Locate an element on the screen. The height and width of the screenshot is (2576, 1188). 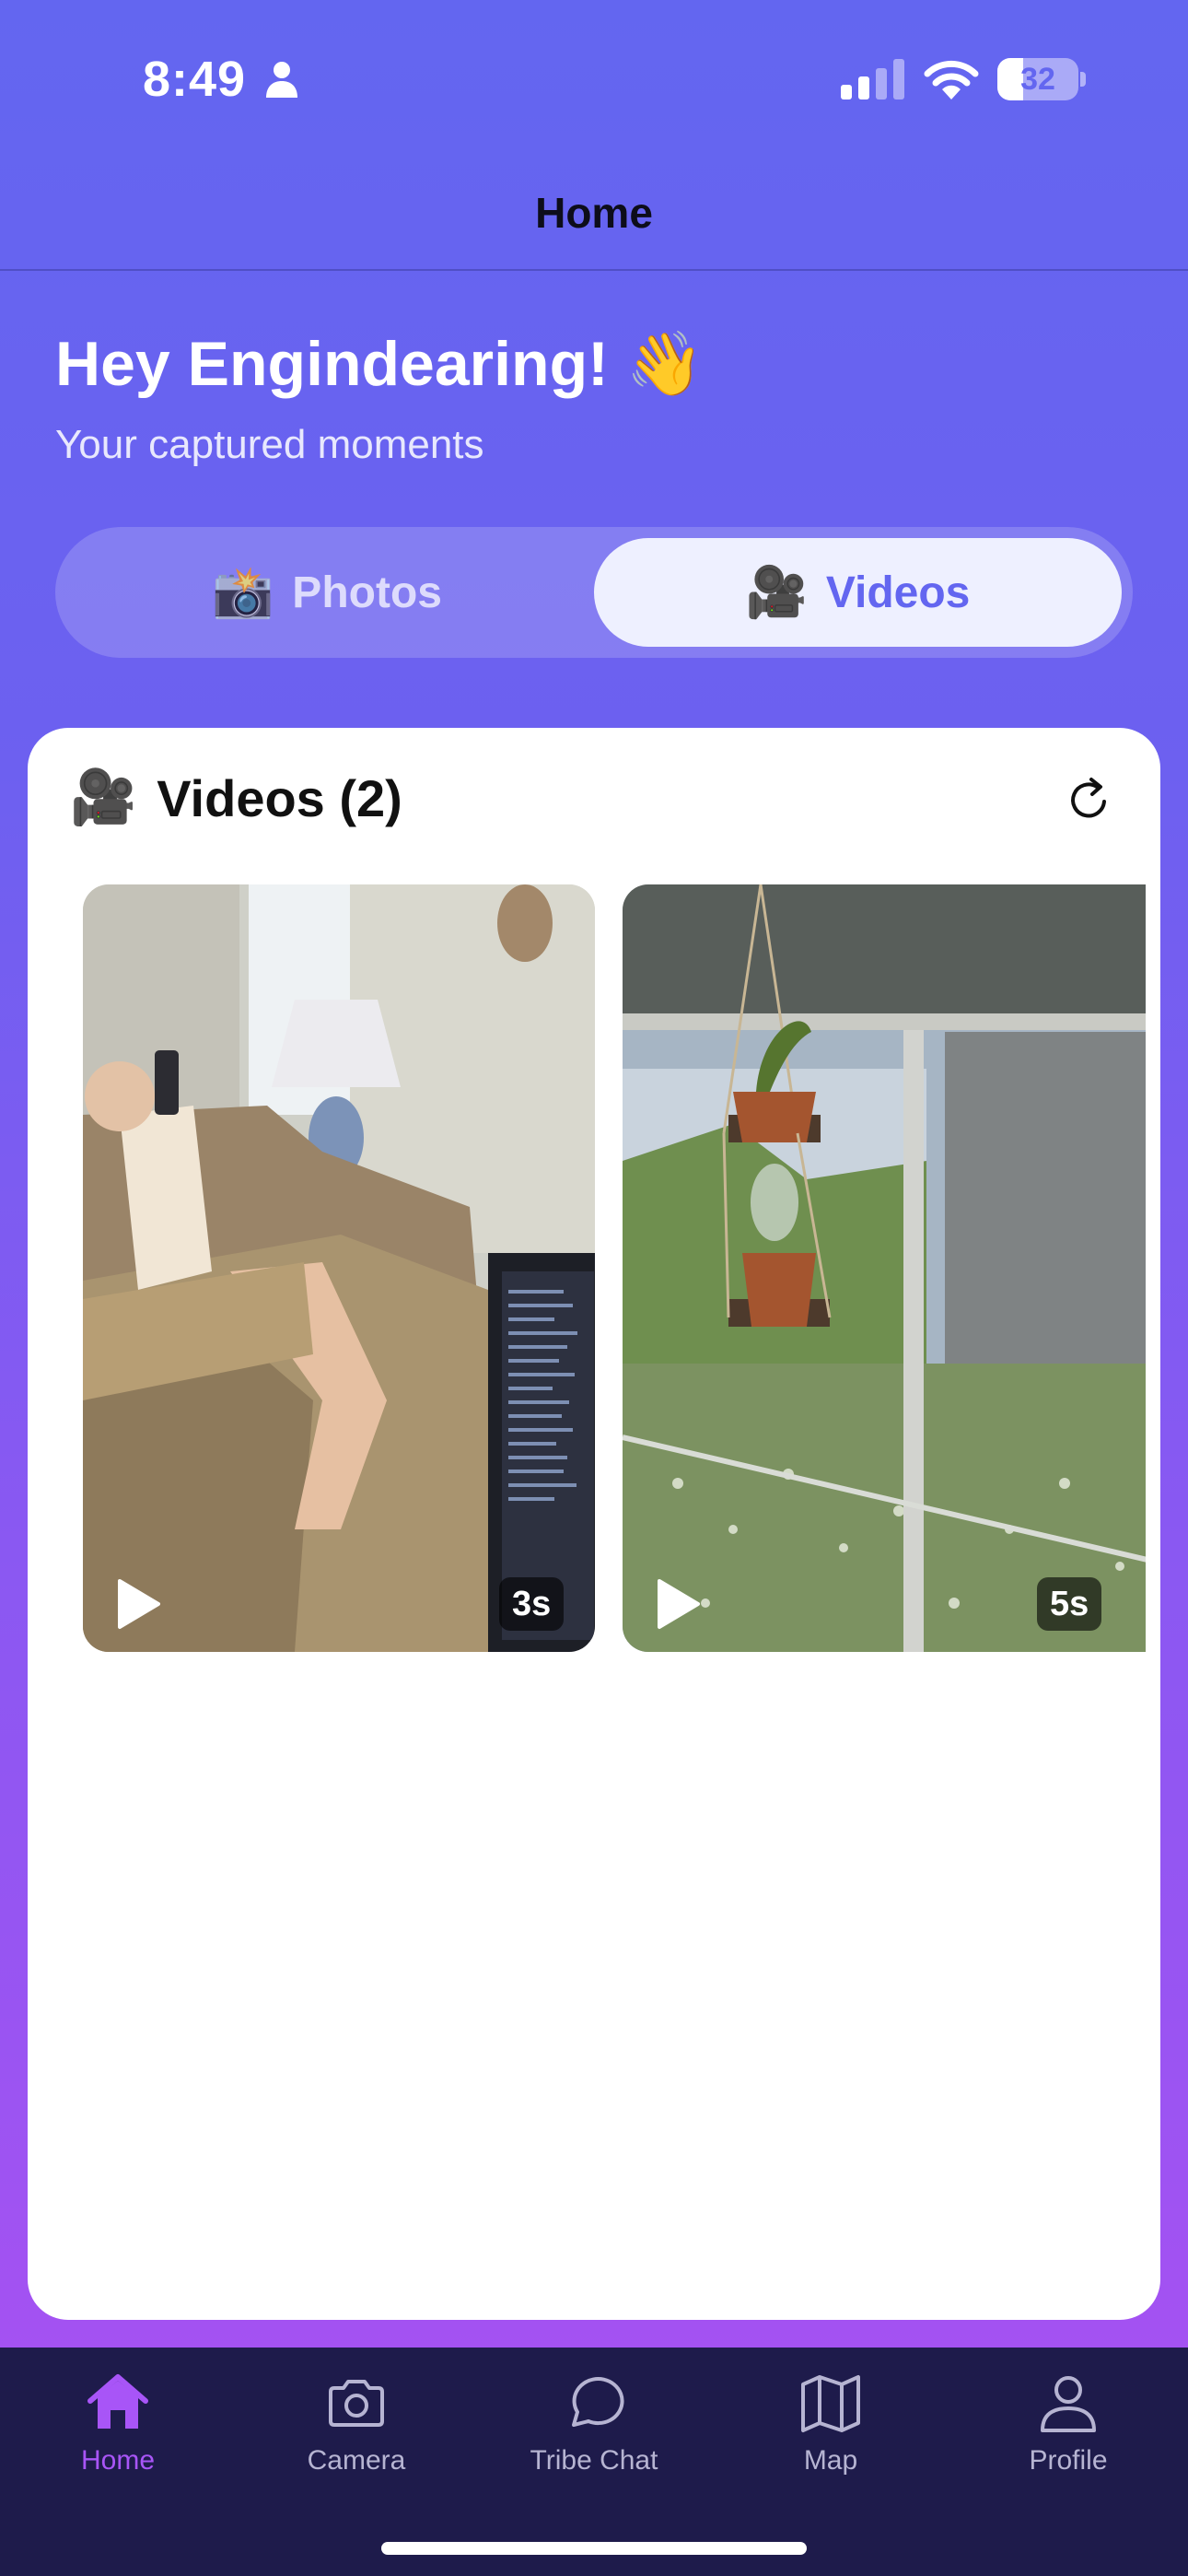
video-duration-badge: 5s is located at coordinates (1069, 1604).